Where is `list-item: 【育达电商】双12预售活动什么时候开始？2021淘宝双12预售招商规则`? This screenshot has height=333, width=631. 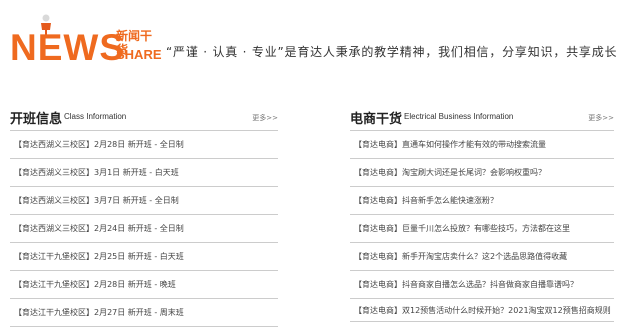 list-item: 【育达电商】双12预售活动什么时候开始？2021淘宝双12预售招商规则 is located at coordinates (482, 310).